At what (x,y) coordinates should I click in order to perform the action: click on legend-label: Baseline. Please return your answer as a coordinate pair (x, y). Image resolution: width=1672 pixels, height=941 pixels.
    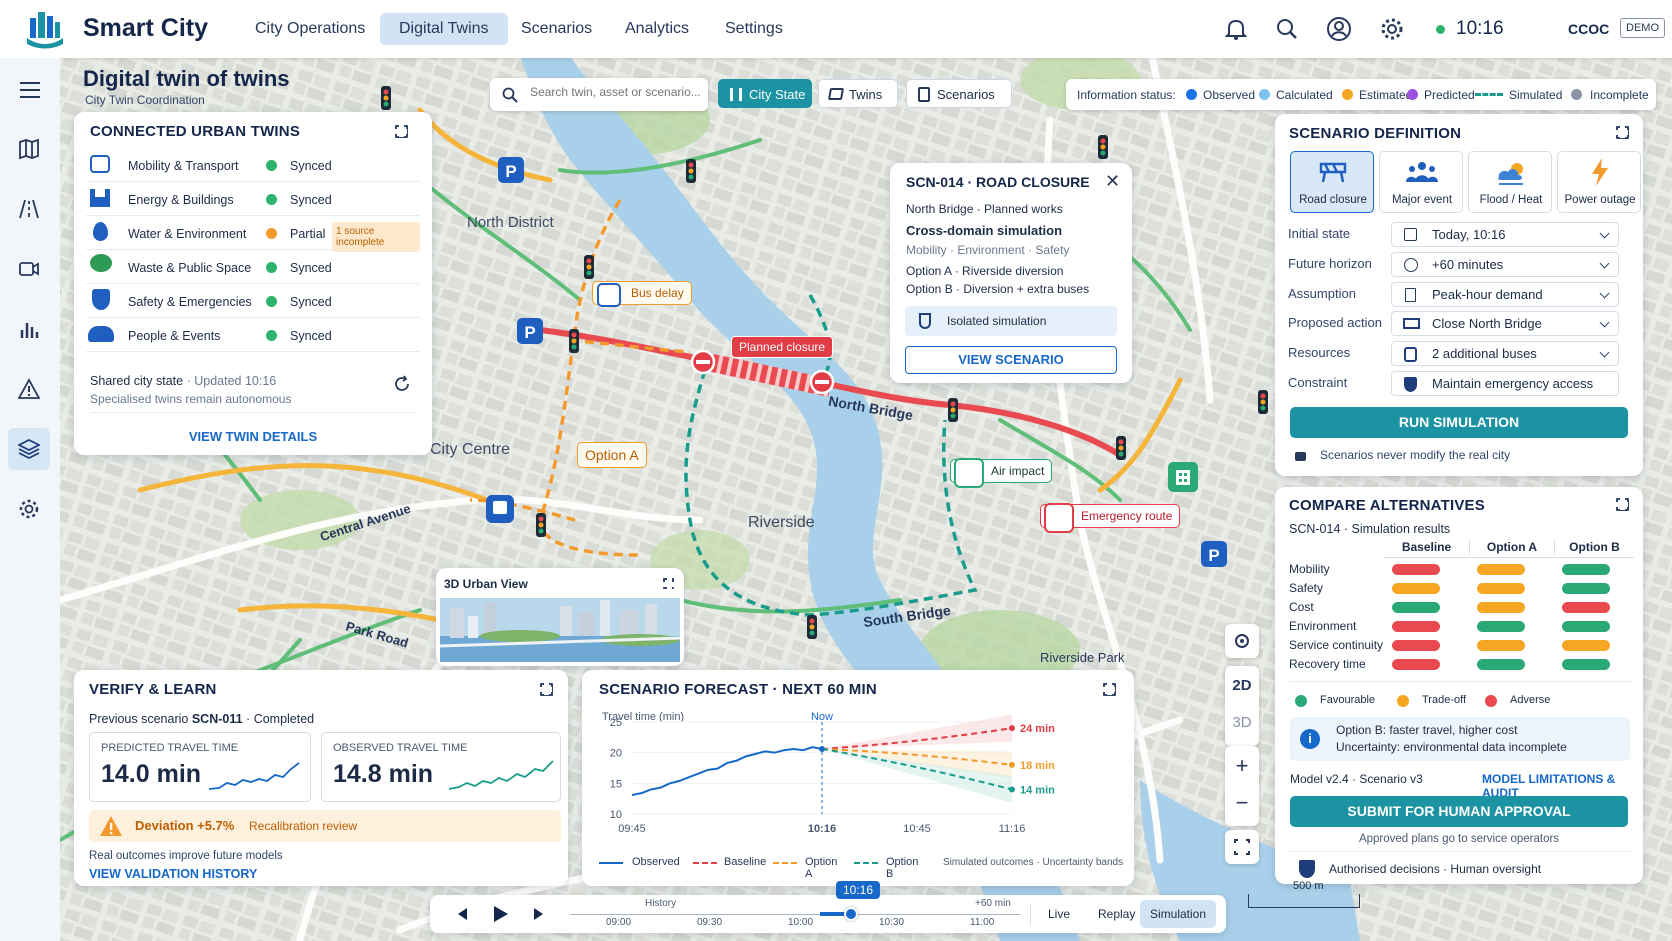
    Looking at the image, I should click on (745, 862).